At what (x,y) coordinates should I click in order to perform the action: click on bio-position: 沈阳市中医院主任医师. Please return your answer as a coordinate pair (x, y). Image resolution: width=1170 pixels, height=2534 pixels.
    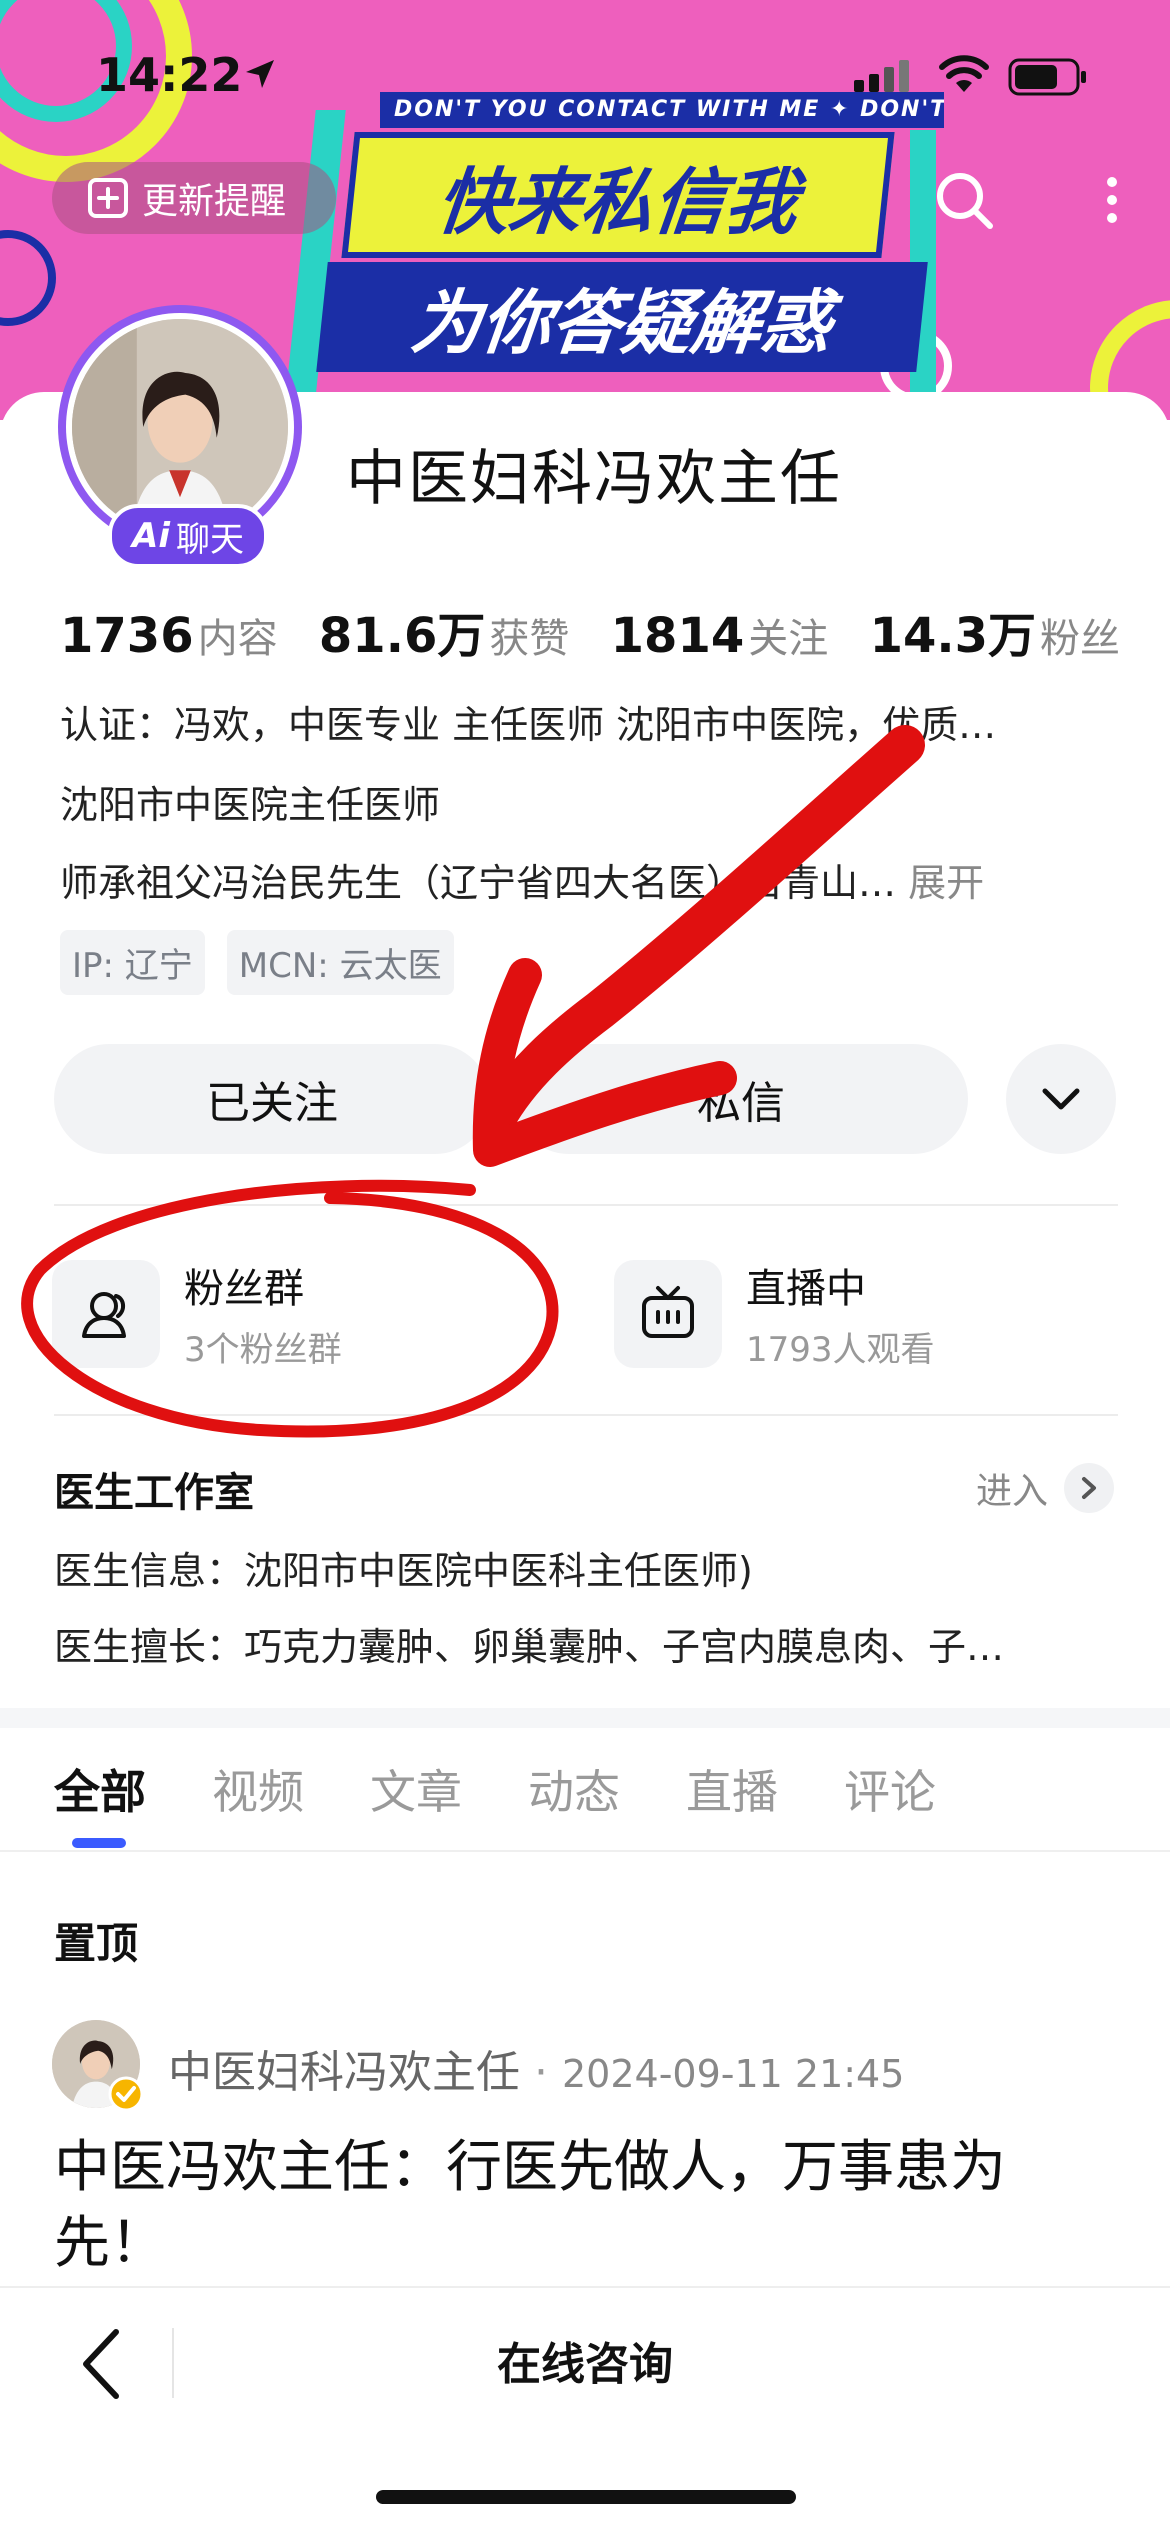
    Looking at the image, I should click on (250, 805).